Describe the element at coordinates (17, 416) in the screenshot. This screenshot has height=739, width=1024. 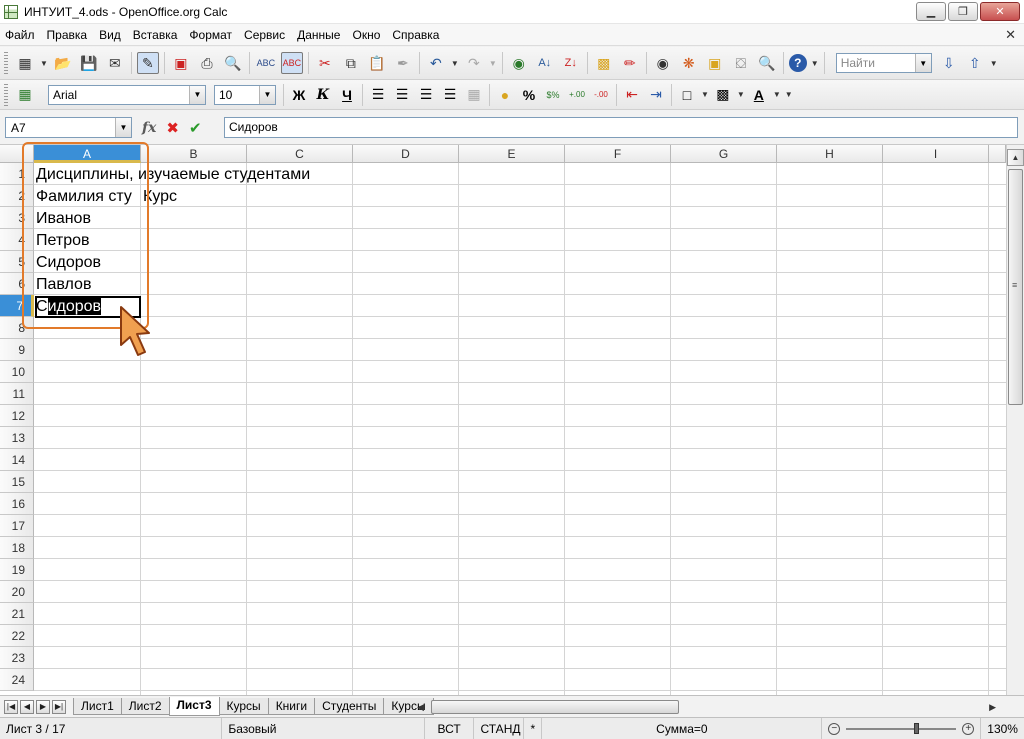
I see `row-header: 12` at that location.